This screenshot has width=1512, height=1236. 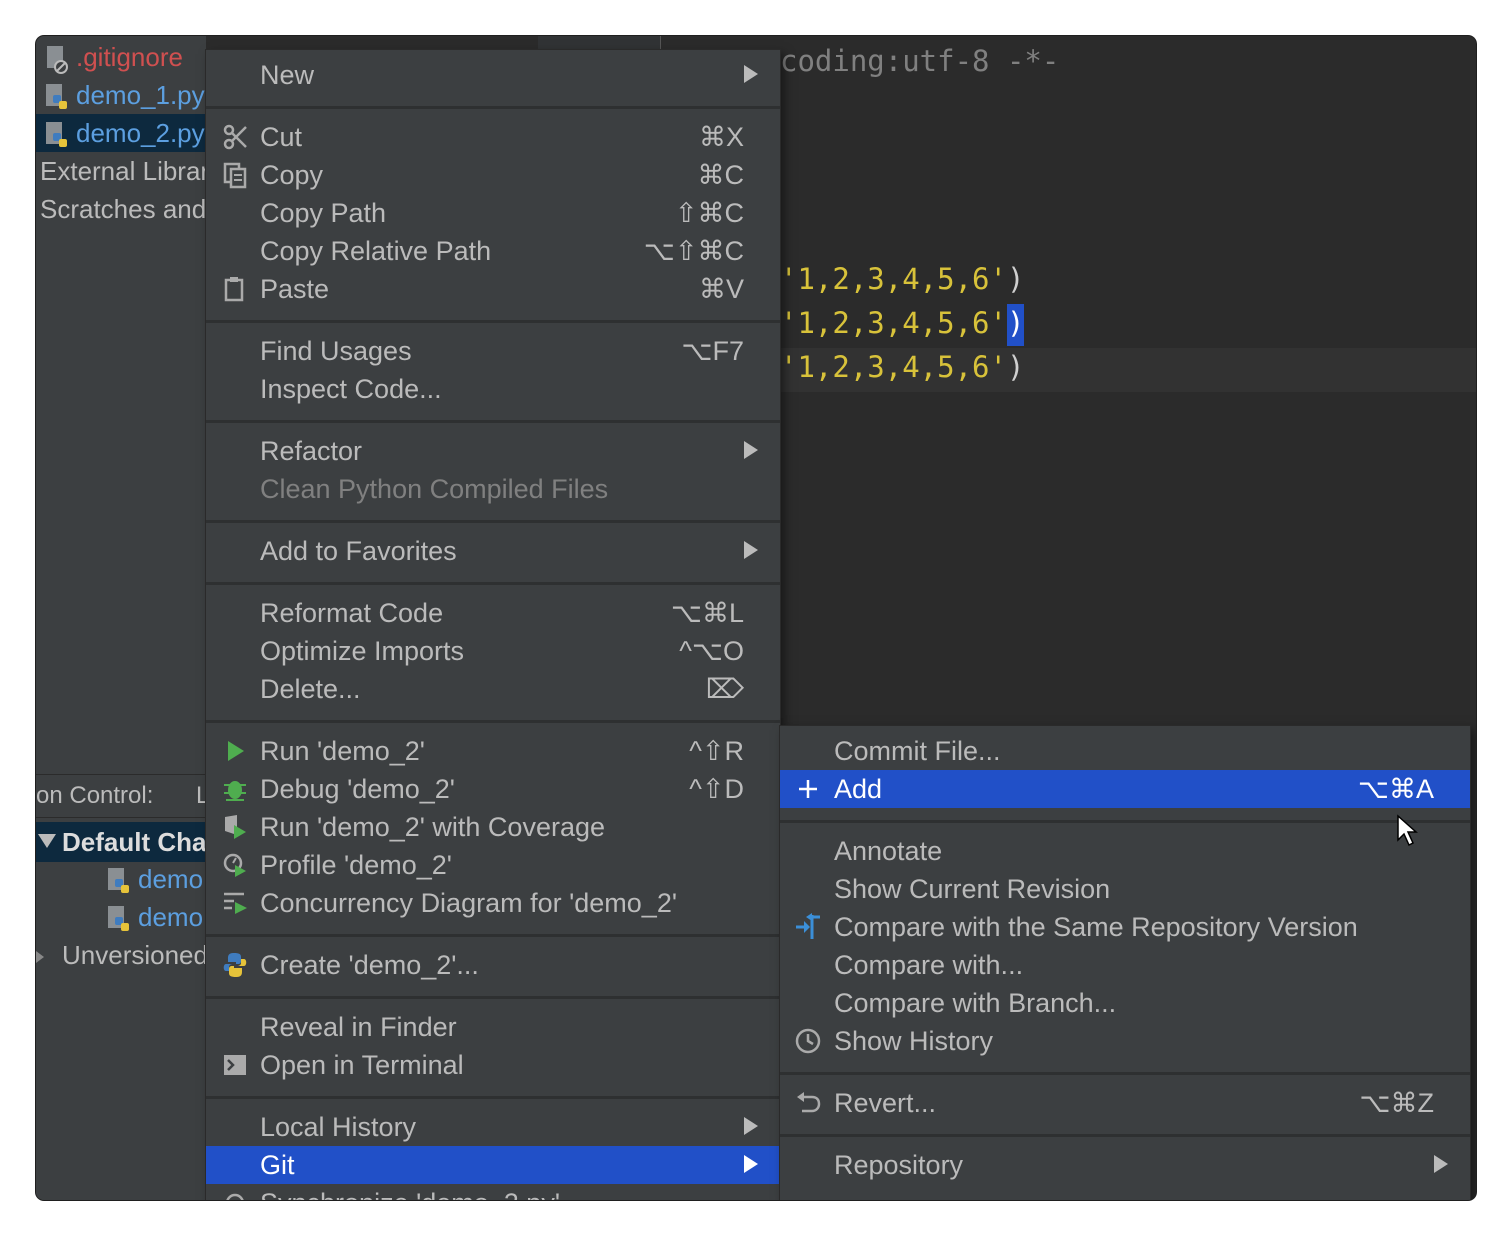 What do you see at coordinates (234, 865) in the screenshot?
I see `profile-icon` at bounding box center [234, 865].